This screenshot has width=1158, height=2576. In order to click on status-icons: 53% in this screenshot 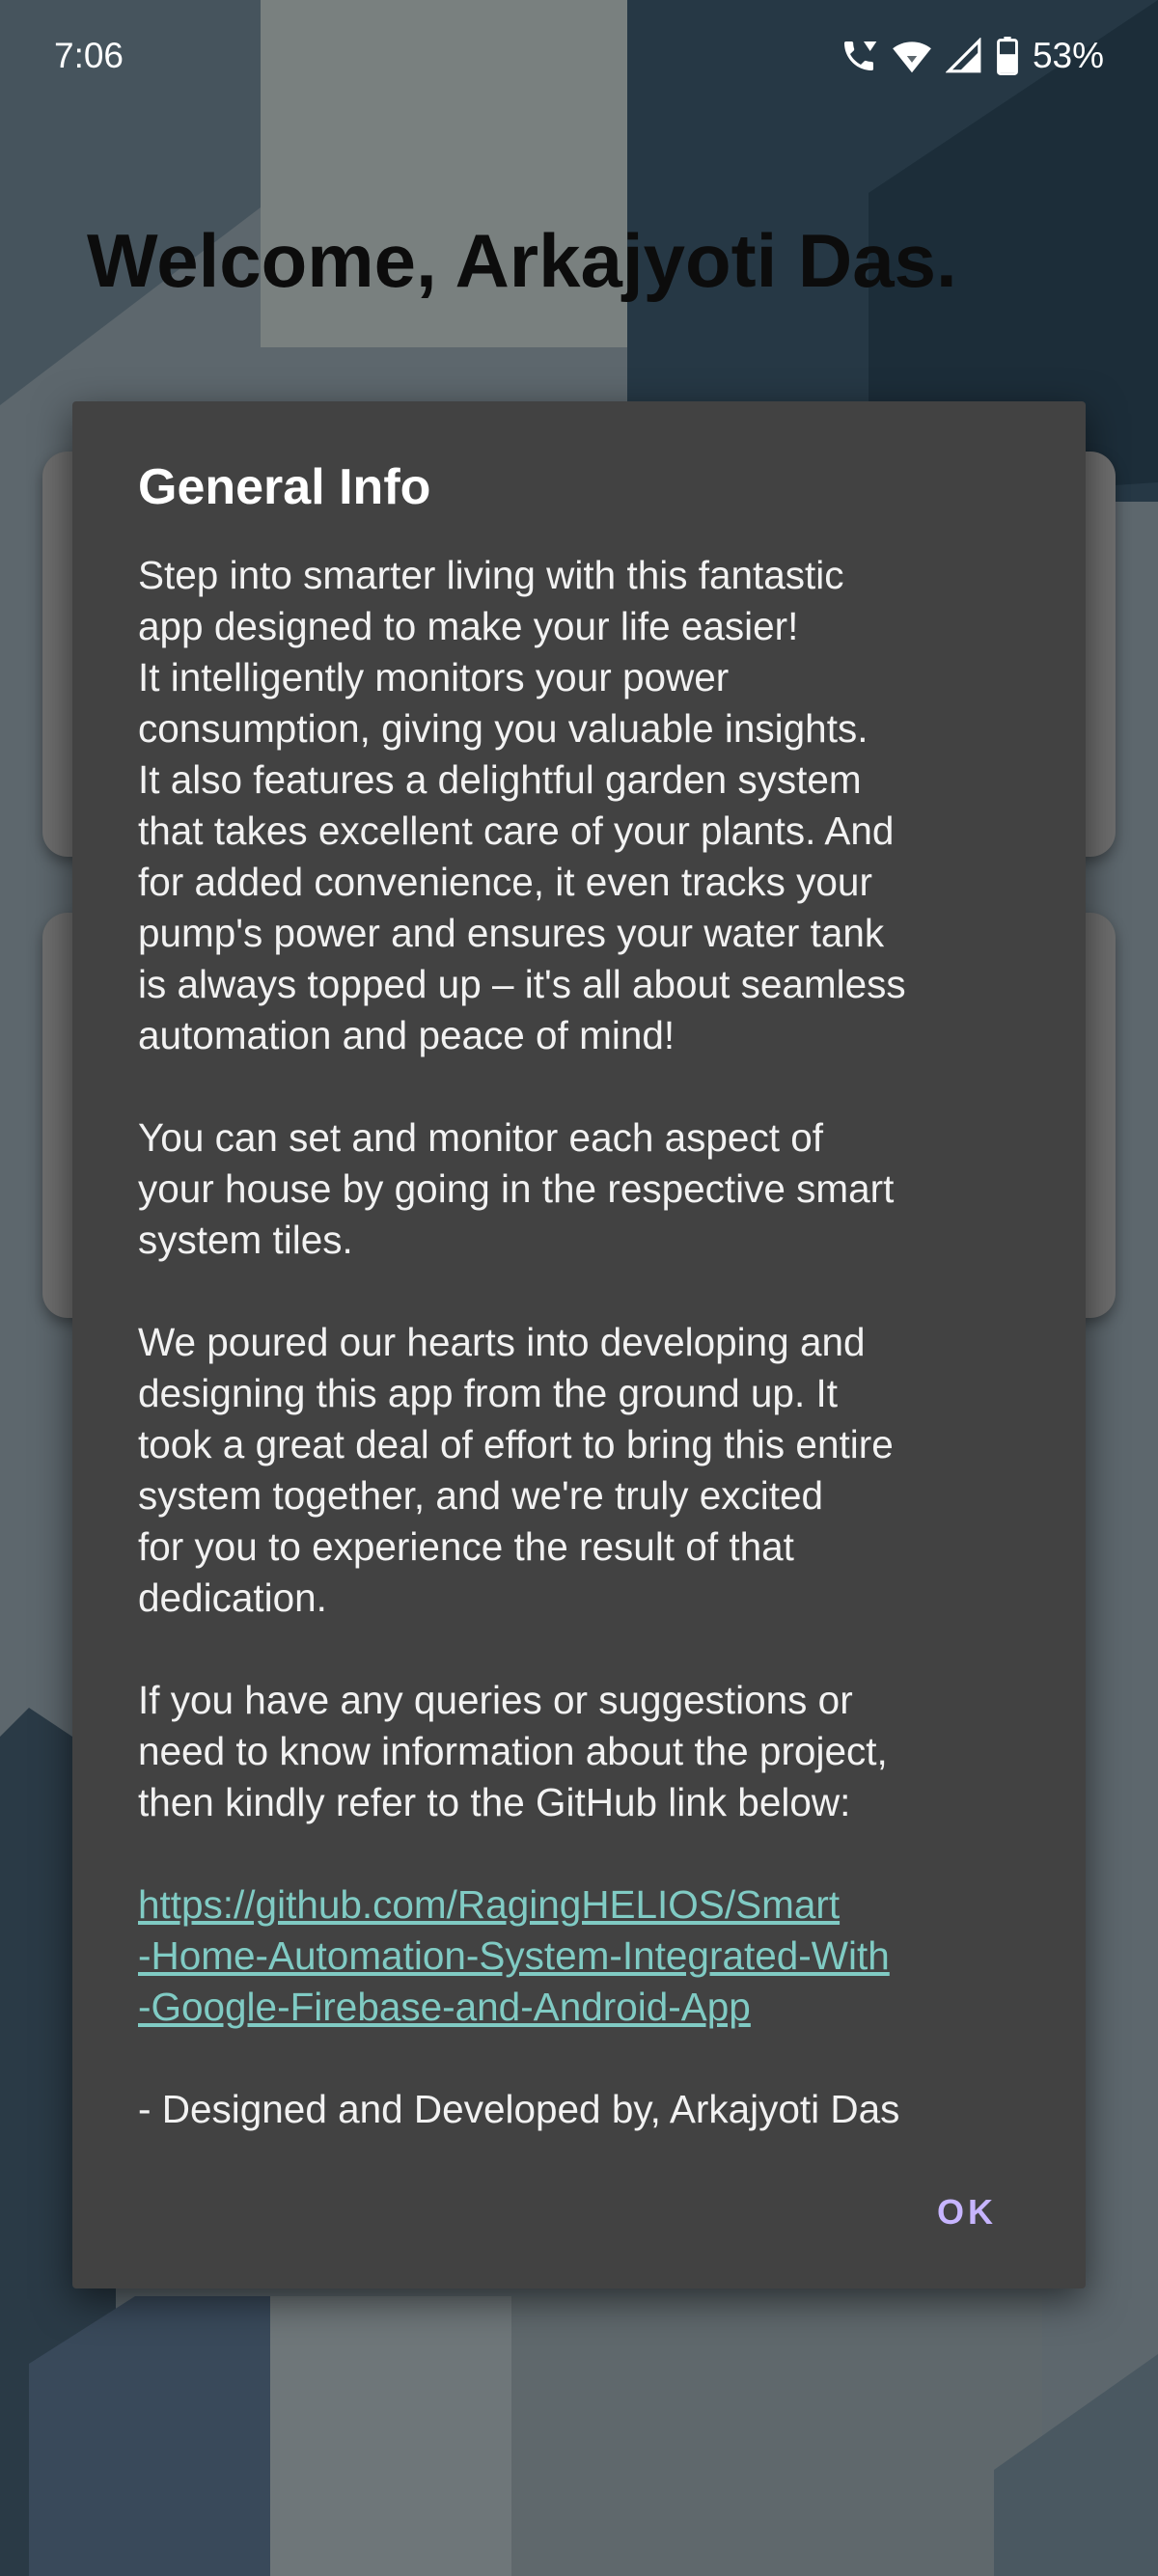, I will do `click(972, 56)`.